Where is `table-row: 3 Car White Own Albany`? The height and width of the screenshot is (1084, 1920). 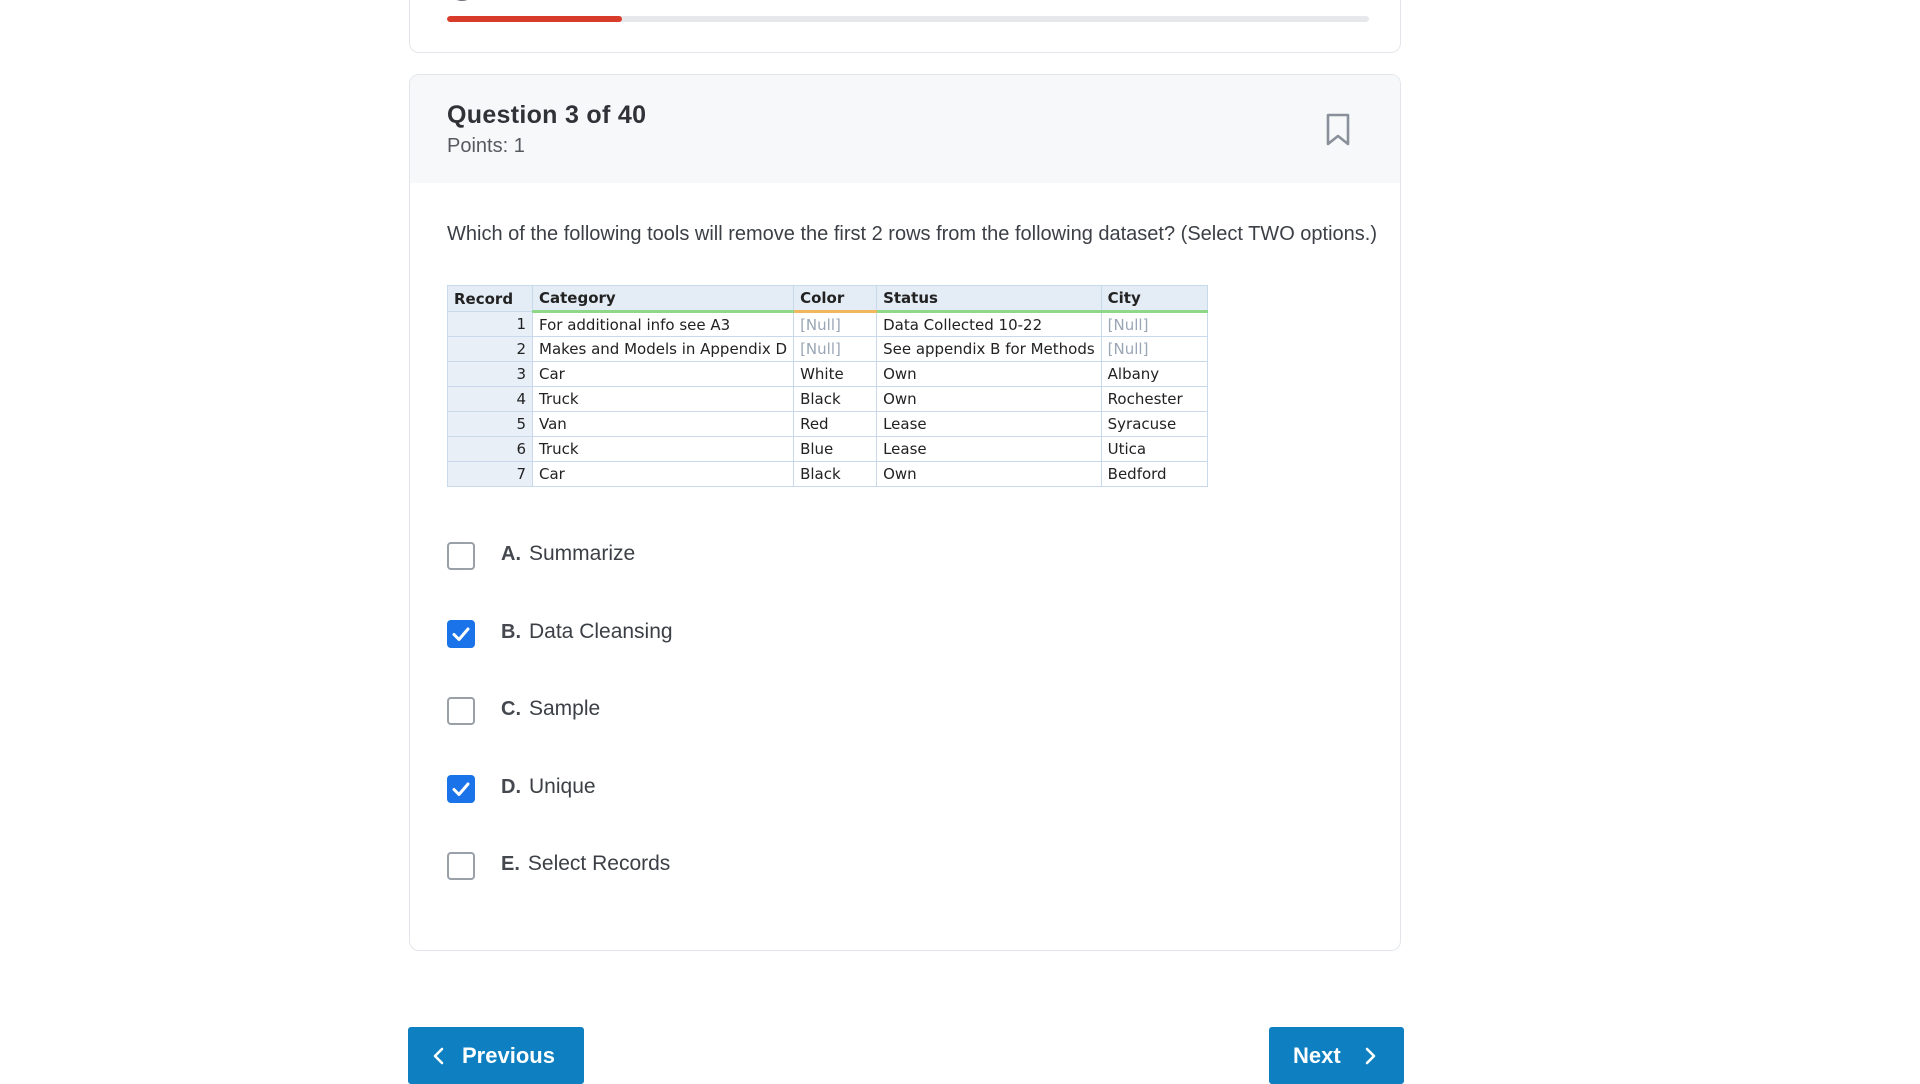 table-row: 3 Car White Own Albany is located at coordinates (827, 374).